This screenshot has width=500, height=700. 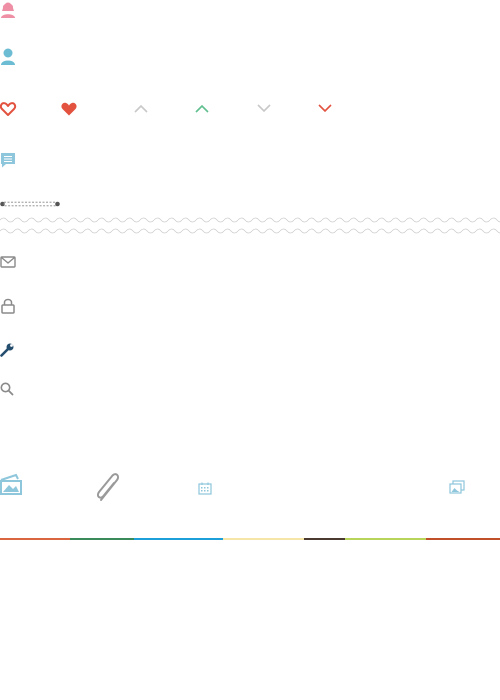 I want to click on lock-icon, so click(x=8, y=306).